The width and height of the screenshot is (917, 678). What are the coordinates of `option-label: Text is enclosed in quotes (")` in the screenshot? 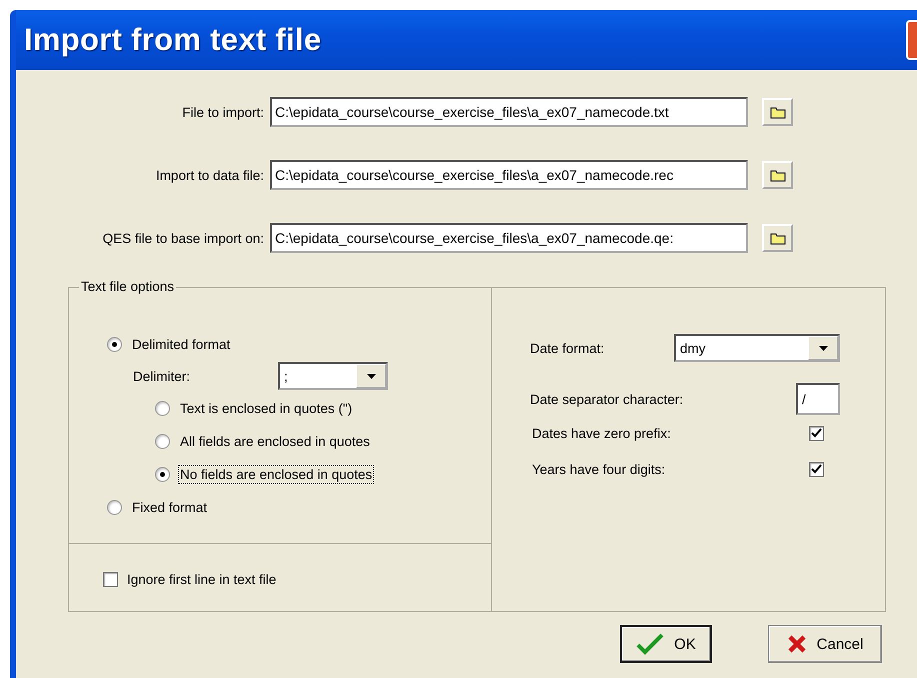 It's located at (266, 408).